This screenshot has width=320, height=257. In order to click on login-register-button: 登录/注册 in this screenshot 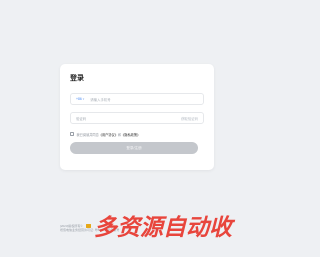, I will do `click(134, 148)`.